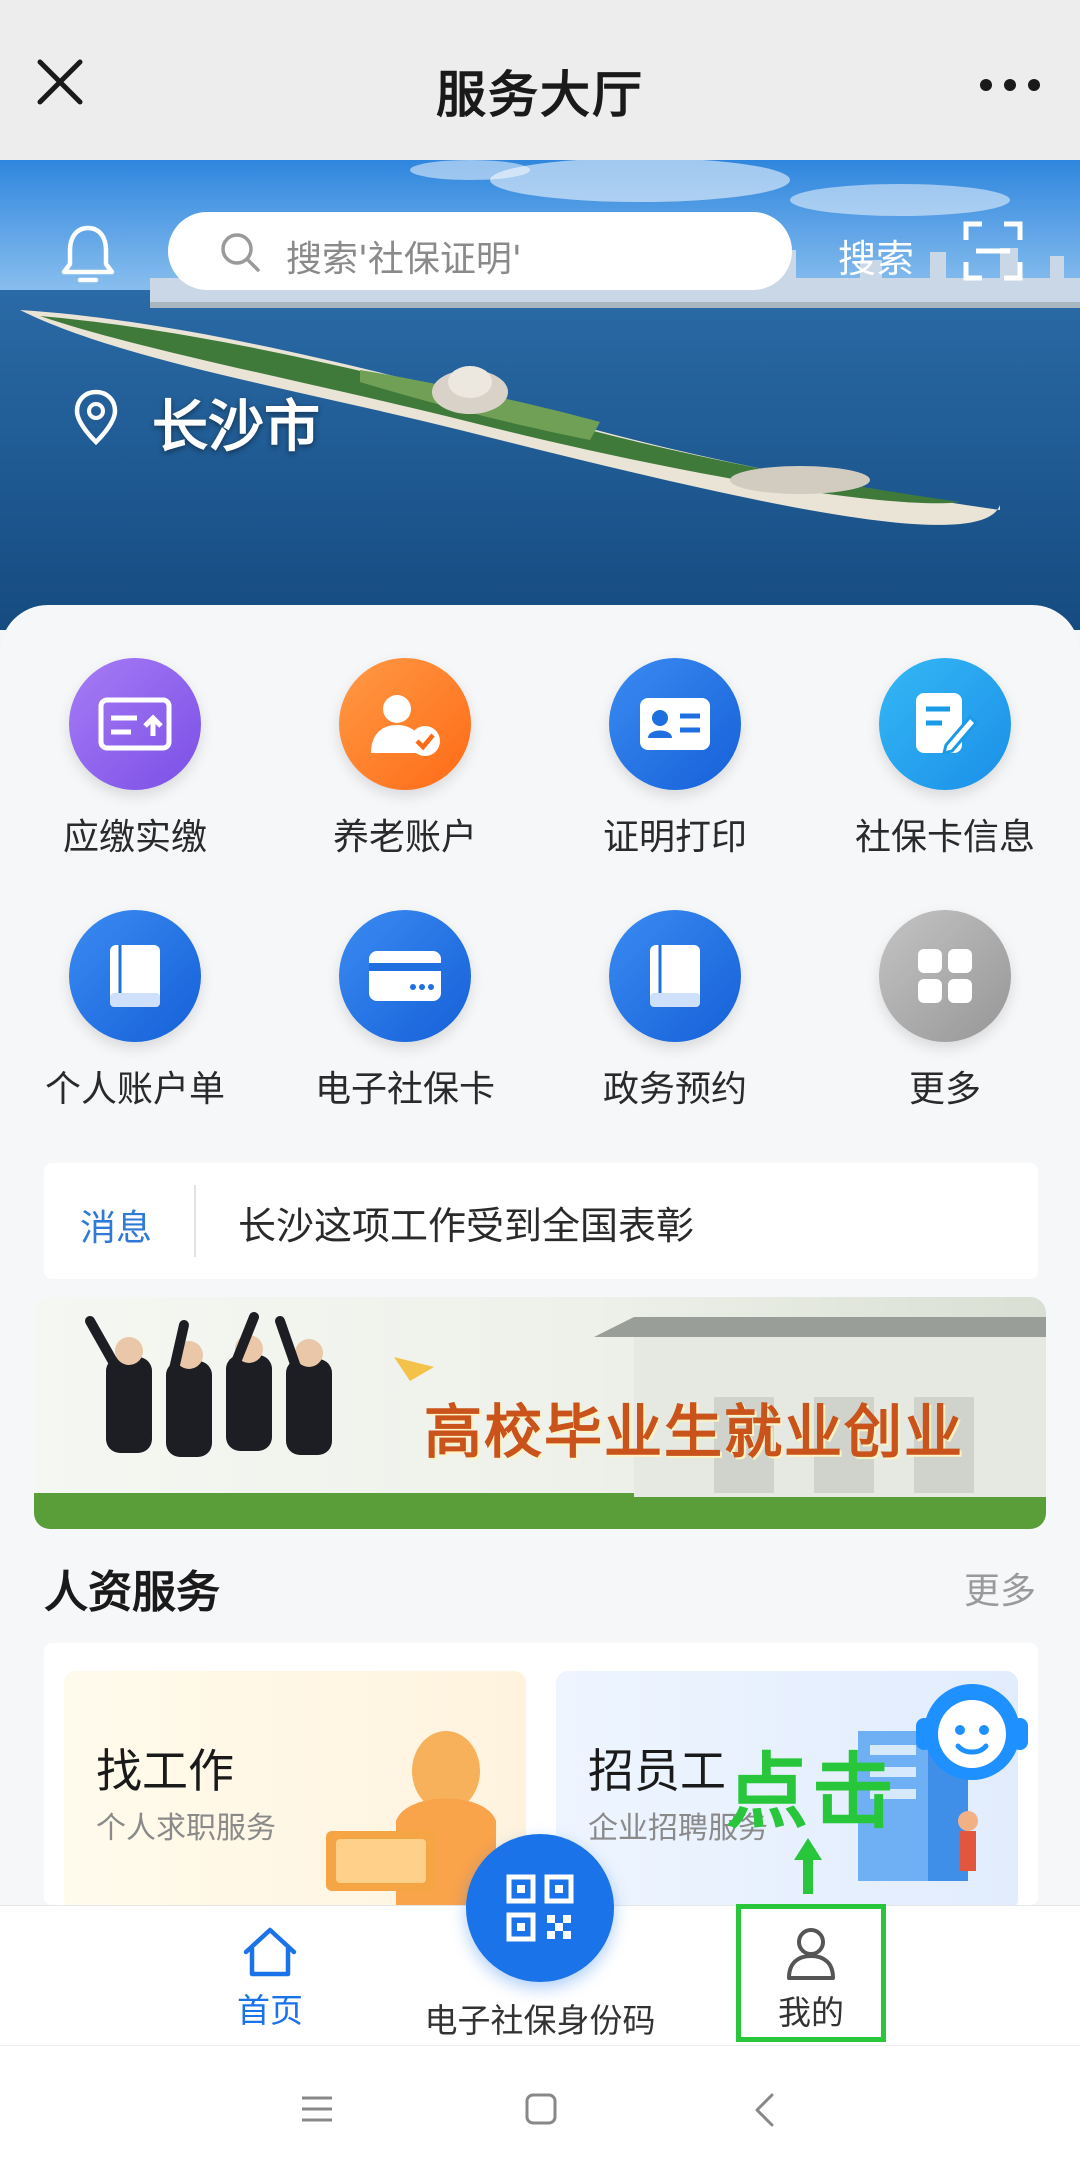 The width and height of the screenshot is (1080, 2175). Describe the element at coordinates (186, 1828) in the screenshot. I see `service-subtitle: 个人求职服务` at that location.